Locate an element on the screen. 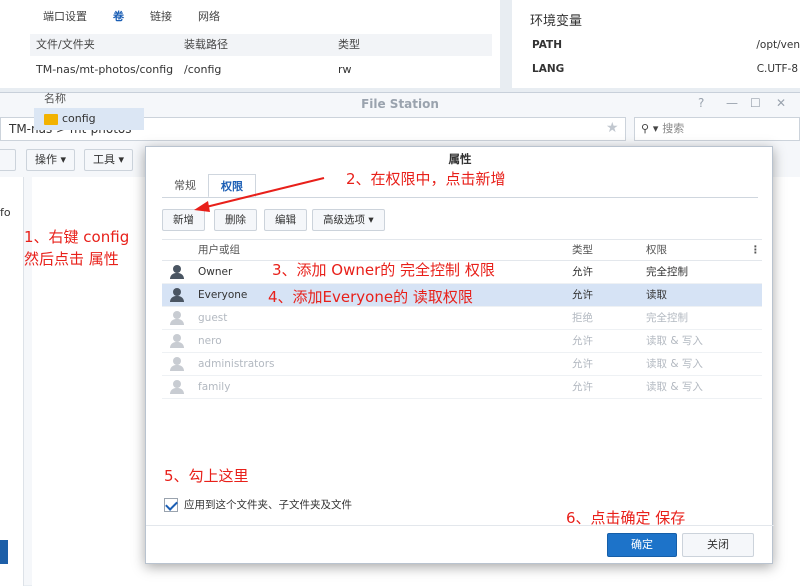  ok-button: 确定 is located at coordinates (642, 545).